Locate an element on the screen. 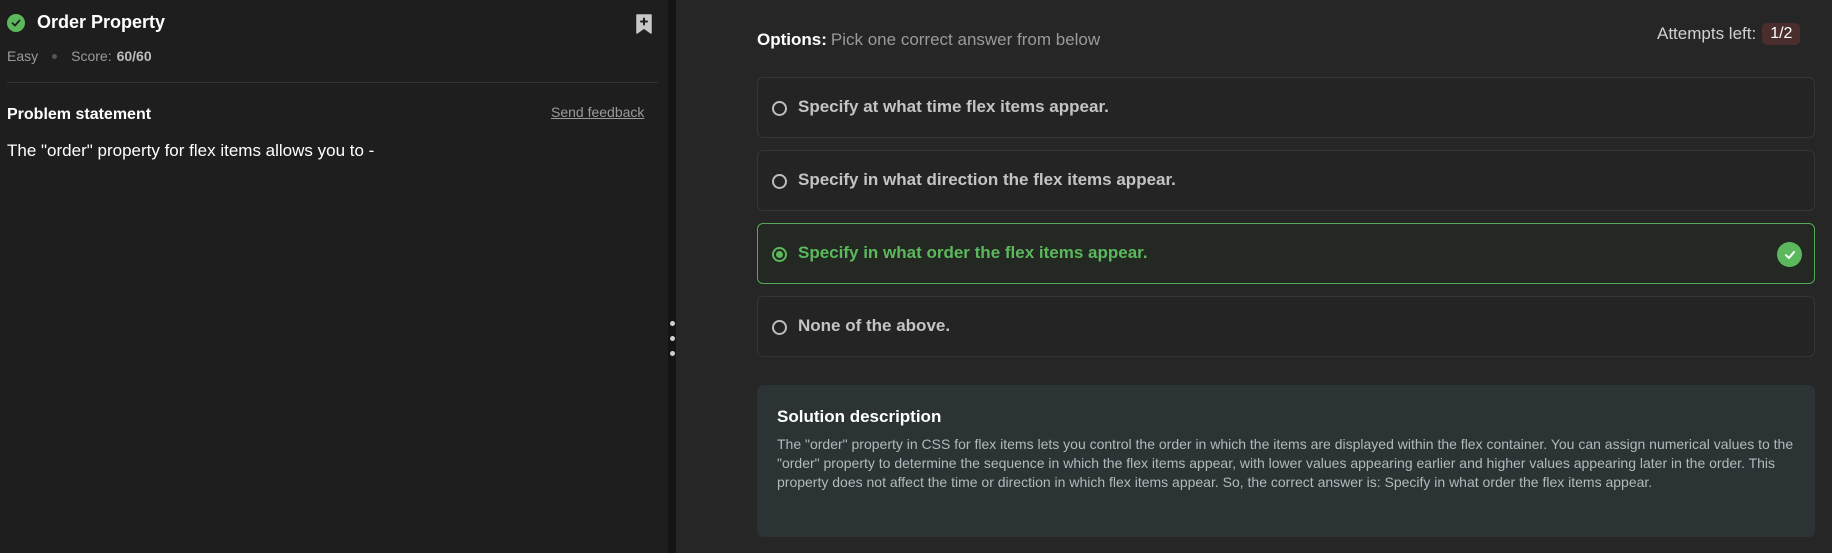  option-text: None of the above. is located at coordinates (874, 325).